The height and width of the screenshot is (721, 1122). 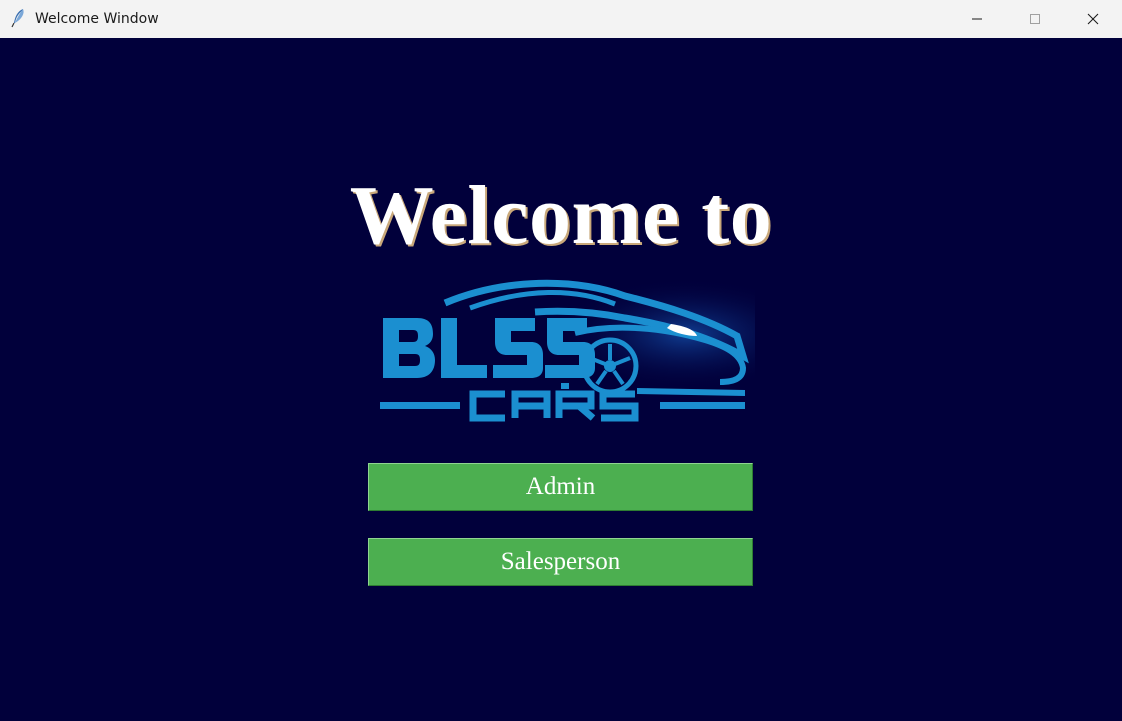 I want to click on title-bar: Welcome Window, so click(x=561, y=19).